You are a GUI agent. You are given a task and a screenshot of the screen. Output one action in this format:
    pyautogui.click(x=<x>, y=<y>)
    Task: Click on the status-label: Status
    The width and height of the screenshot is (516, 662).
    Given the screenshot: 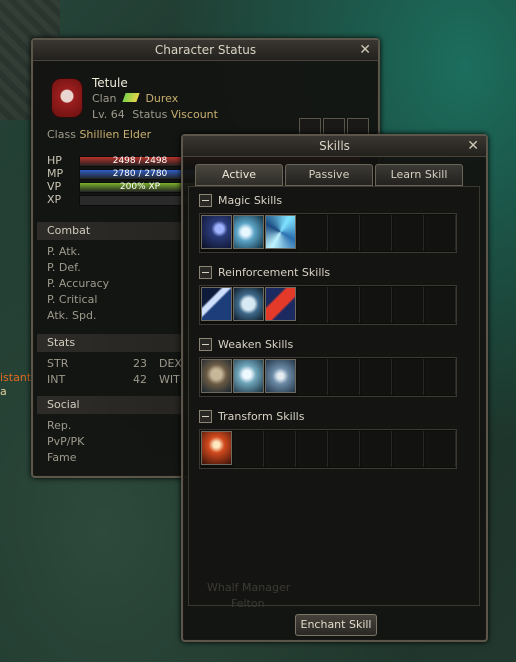 What is the action you would take?
    pyautogui.click(x=150, y=114)
    